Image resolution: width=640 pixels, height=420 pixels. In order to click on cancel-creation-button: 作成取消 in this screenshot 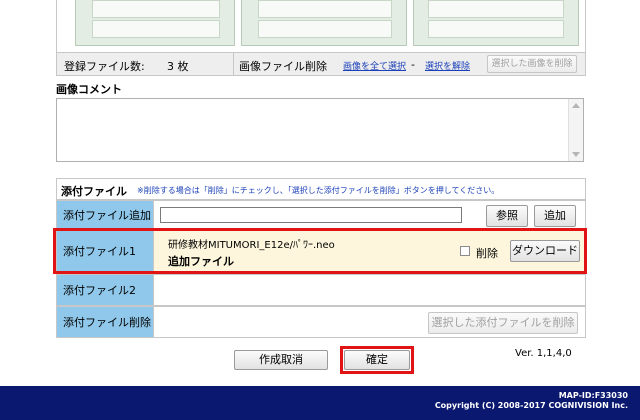, I will do `click(281, 360)`.